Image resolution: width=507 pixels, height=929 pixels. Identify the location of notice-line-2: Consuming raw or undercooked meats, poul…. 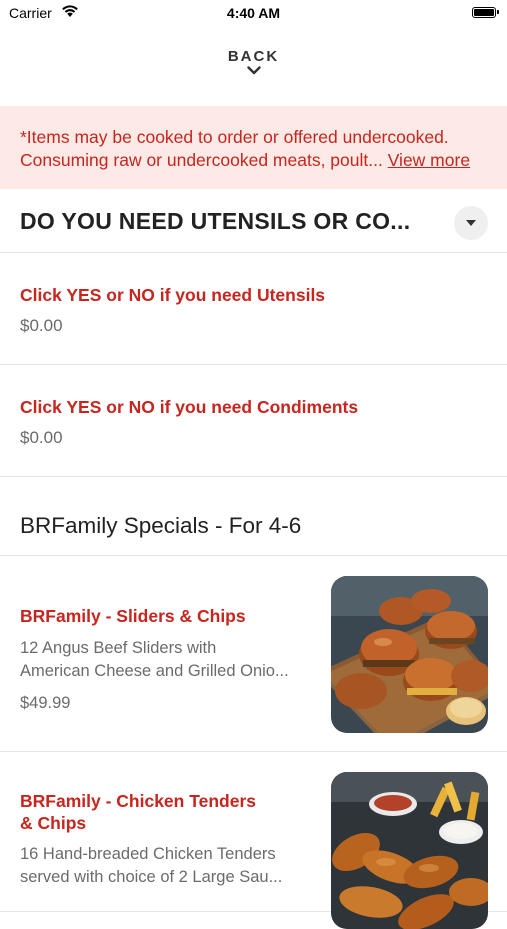
(263, 160).